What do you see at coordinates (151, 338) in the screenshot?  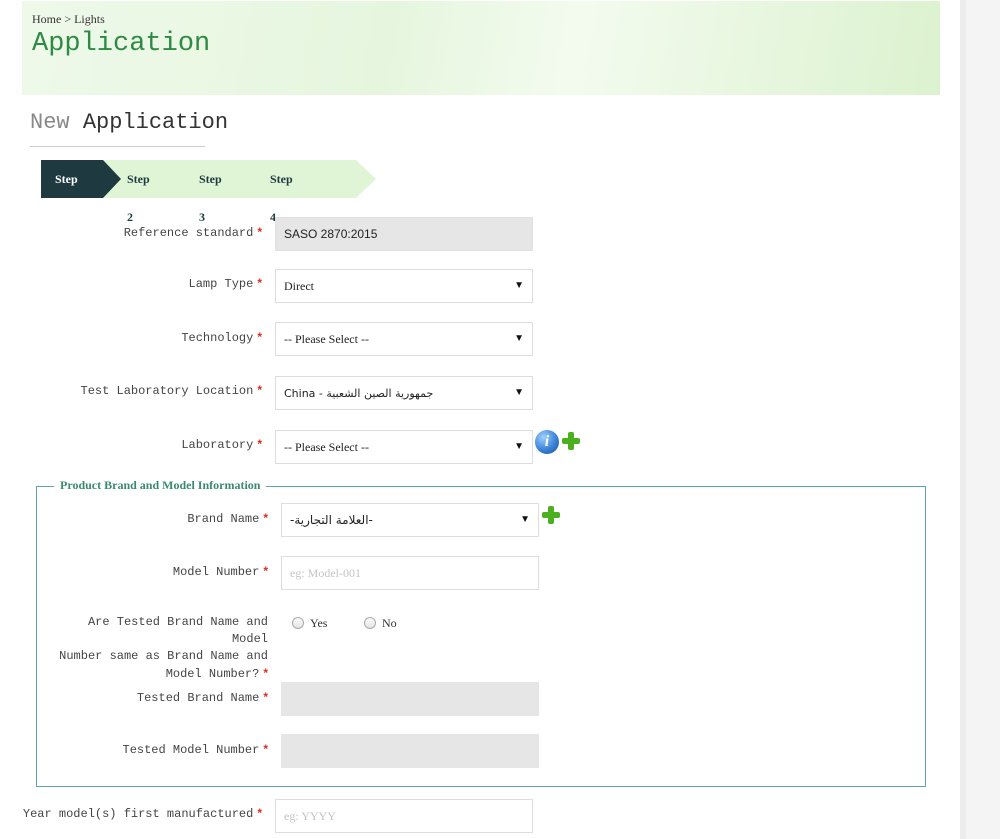 I see `technology-label: Technology *` at bounding box center [151, 338].